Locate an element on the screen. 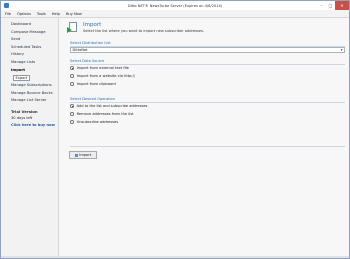  operation-option-unsubscribe: Unsubscribe addresses is located at coordinates (94, 122).